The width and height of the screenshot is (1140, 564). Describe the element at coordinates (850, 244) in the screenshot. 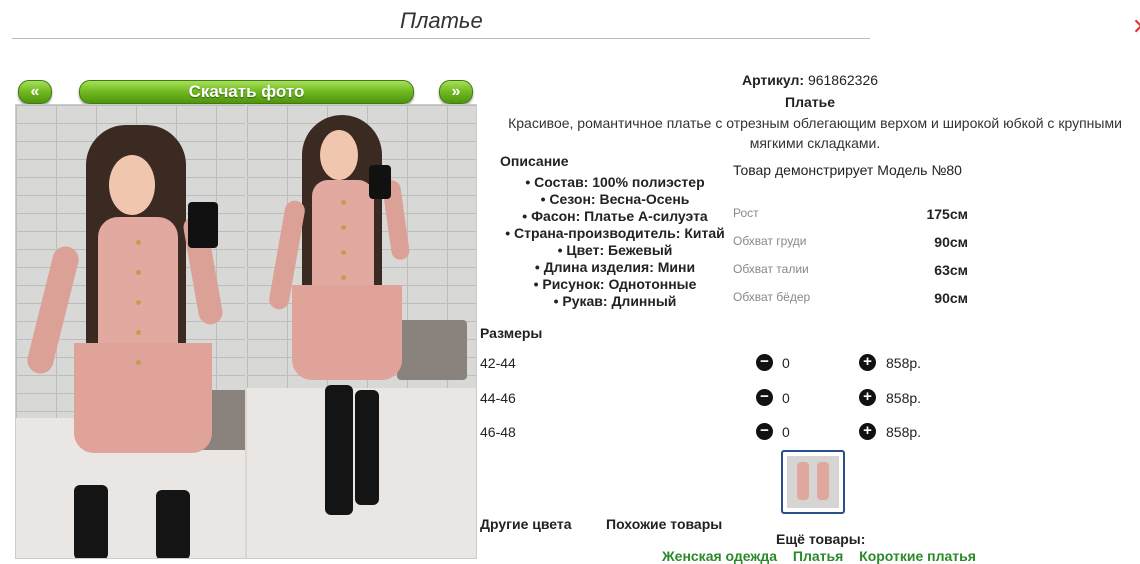

I see `measurement-row: Обхват груди 90см` at that location.